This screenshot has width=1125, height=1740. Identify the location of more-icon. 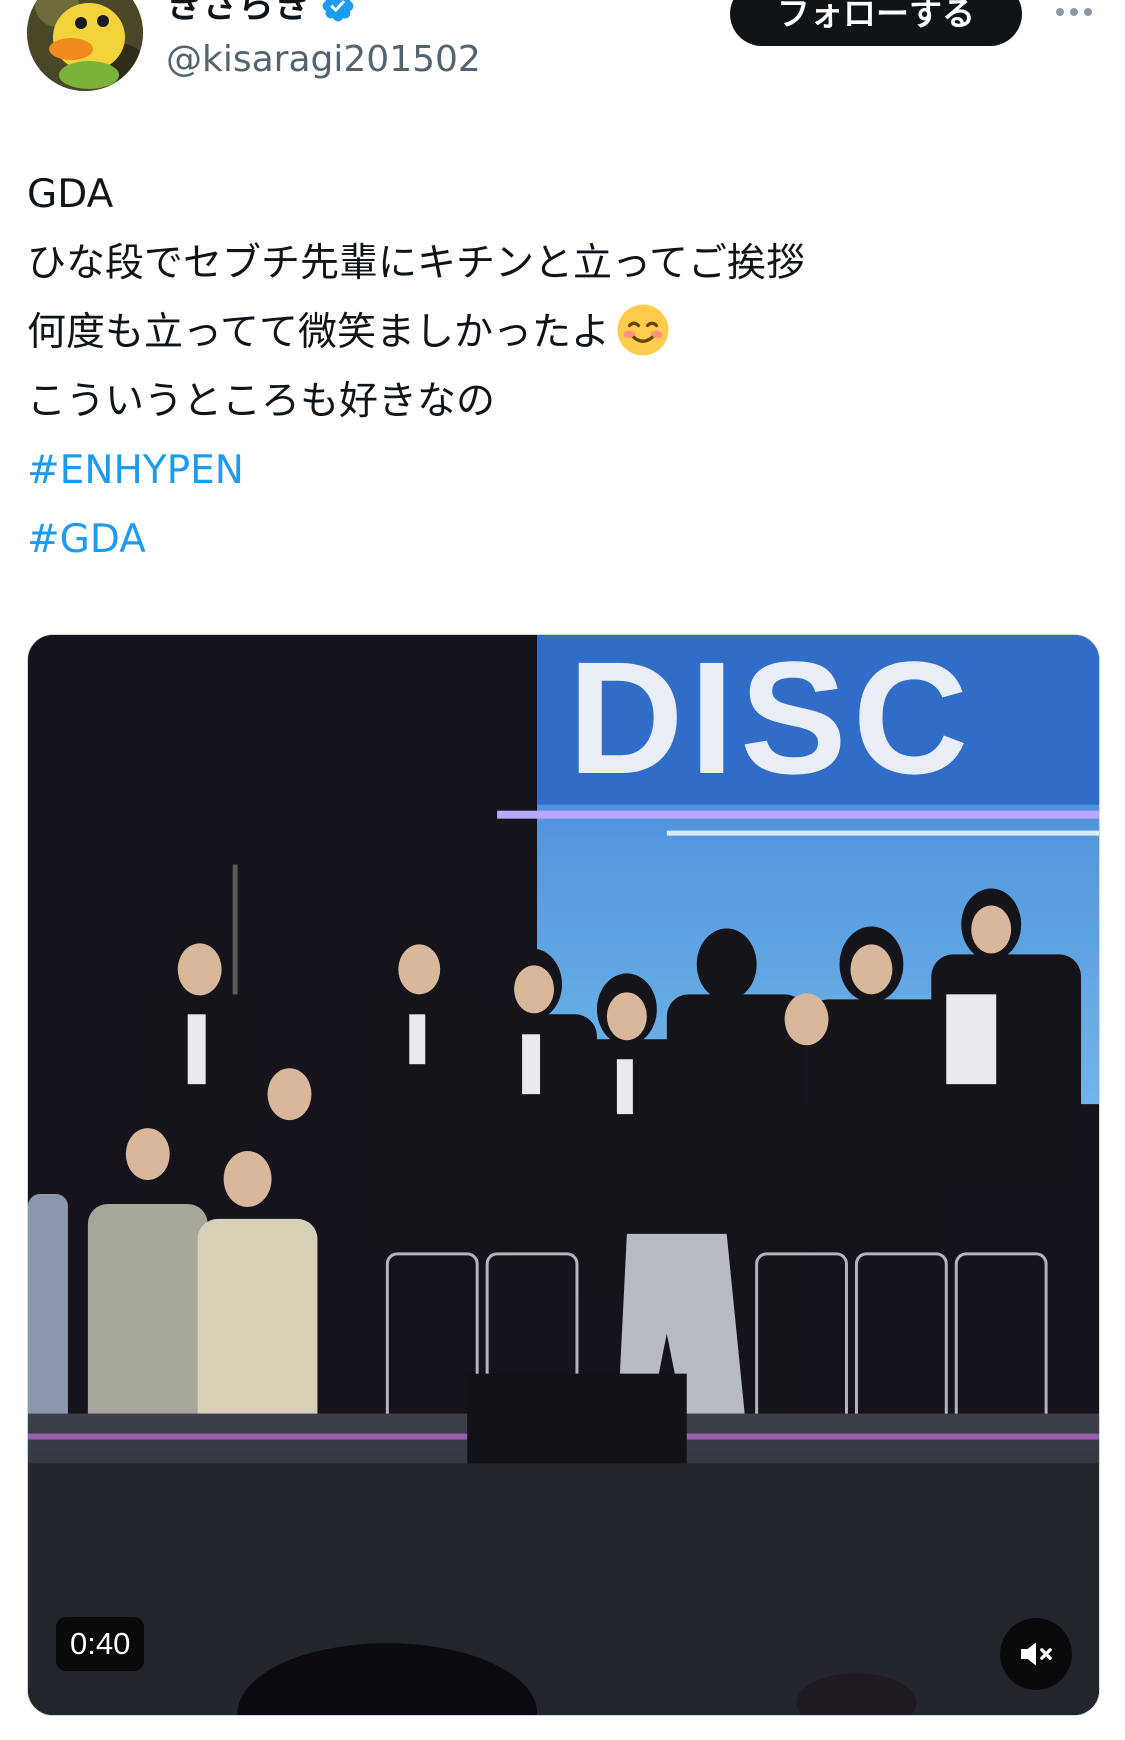
(1074, 12).